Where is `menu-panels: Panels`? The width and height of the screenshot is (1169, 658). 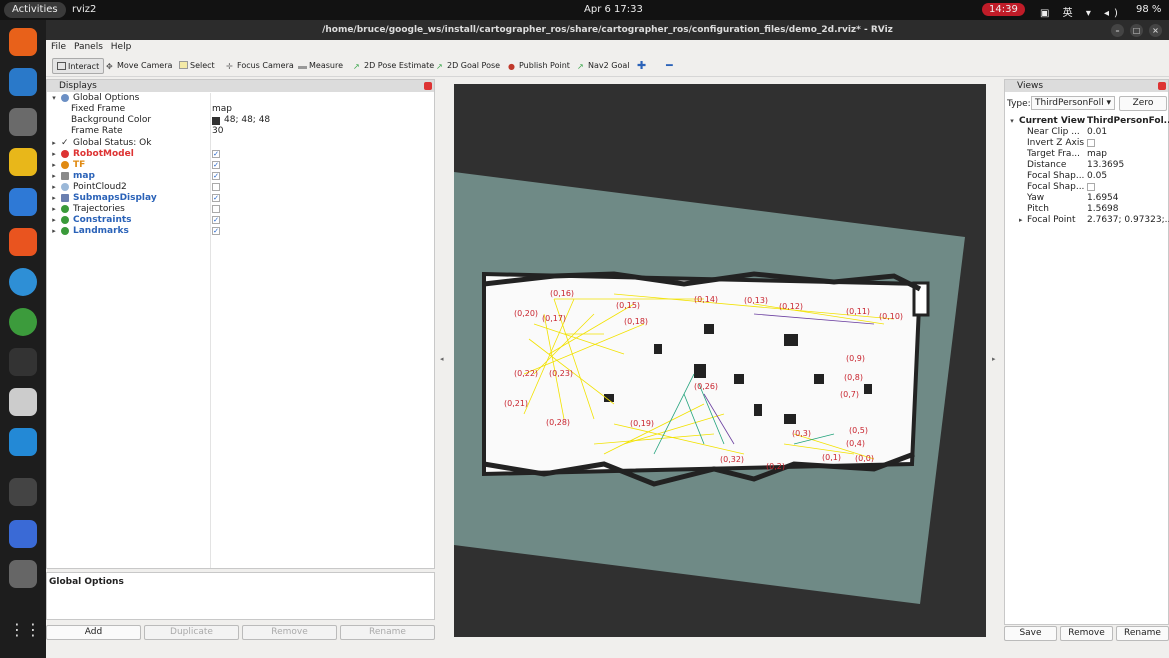
menu-panels: Panels is located at coordinates (88, 47).